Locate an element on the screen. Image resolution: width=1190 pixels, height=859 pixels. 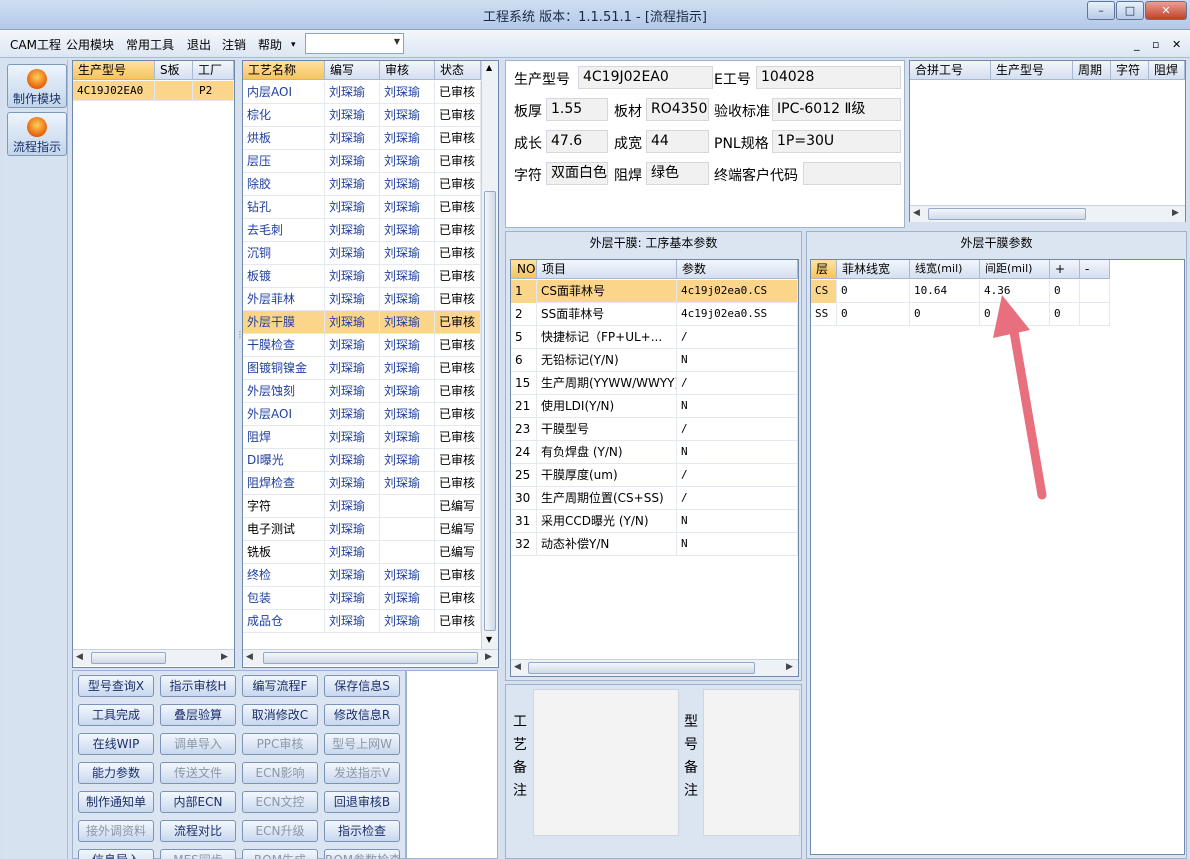
action-button: 调单导入 is located at coordinates (198, 744).